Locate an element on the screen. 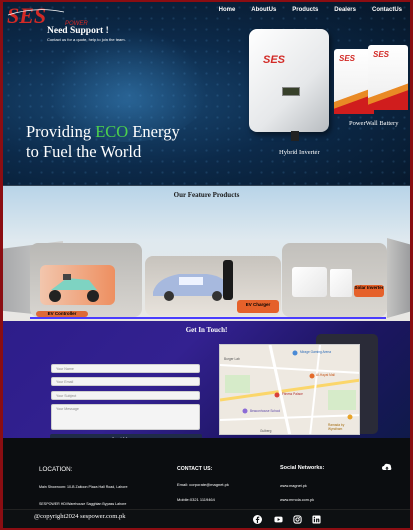 This screenshot has height=530, width=413. product-card-ev-controller: EV Controller is located at coordinates (86, 280).